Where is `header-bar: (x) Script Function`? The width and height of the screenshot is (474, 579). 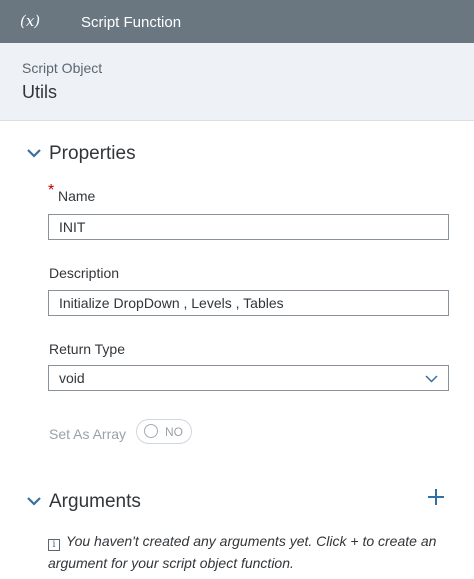
header-bar: (x) Script Function is located at coordinates (237, 21).